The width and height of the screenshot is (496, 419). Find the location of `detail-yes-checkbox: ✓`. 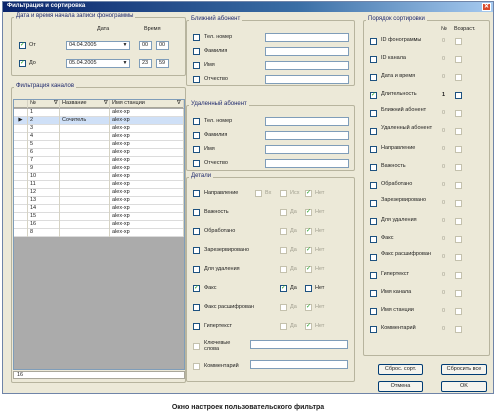

detail-yes-checkbox: ✓ is located at coordinates (283, 288).